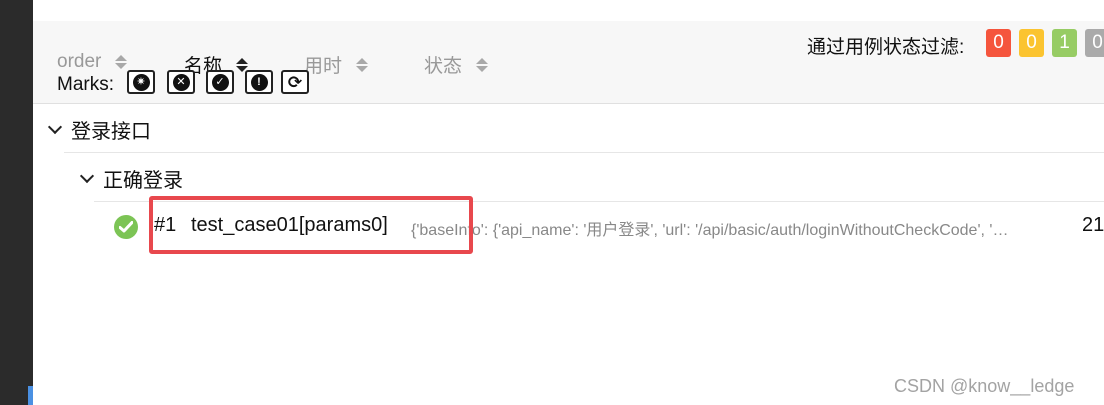  What do you see at coordinates (886, 47) in the screenshot?
I see `status-filter-label: 通过用例状态过滤:` at bounding box center [886, 47].